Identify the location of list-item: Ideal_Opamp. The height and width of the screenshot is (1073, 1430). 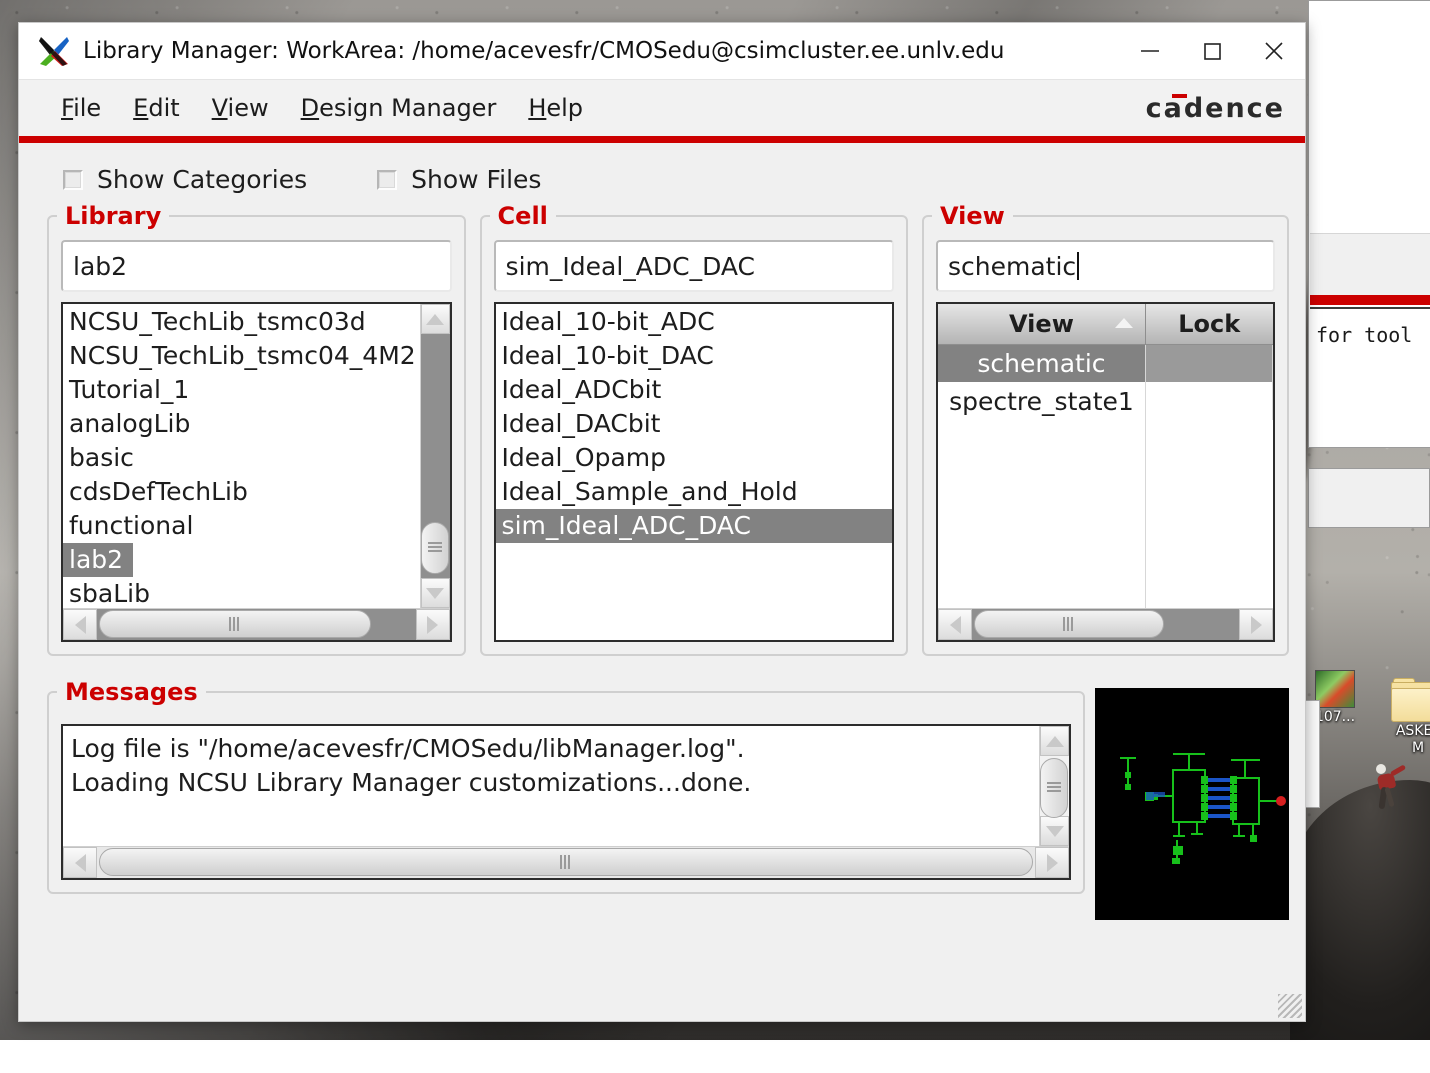
(694, 458).